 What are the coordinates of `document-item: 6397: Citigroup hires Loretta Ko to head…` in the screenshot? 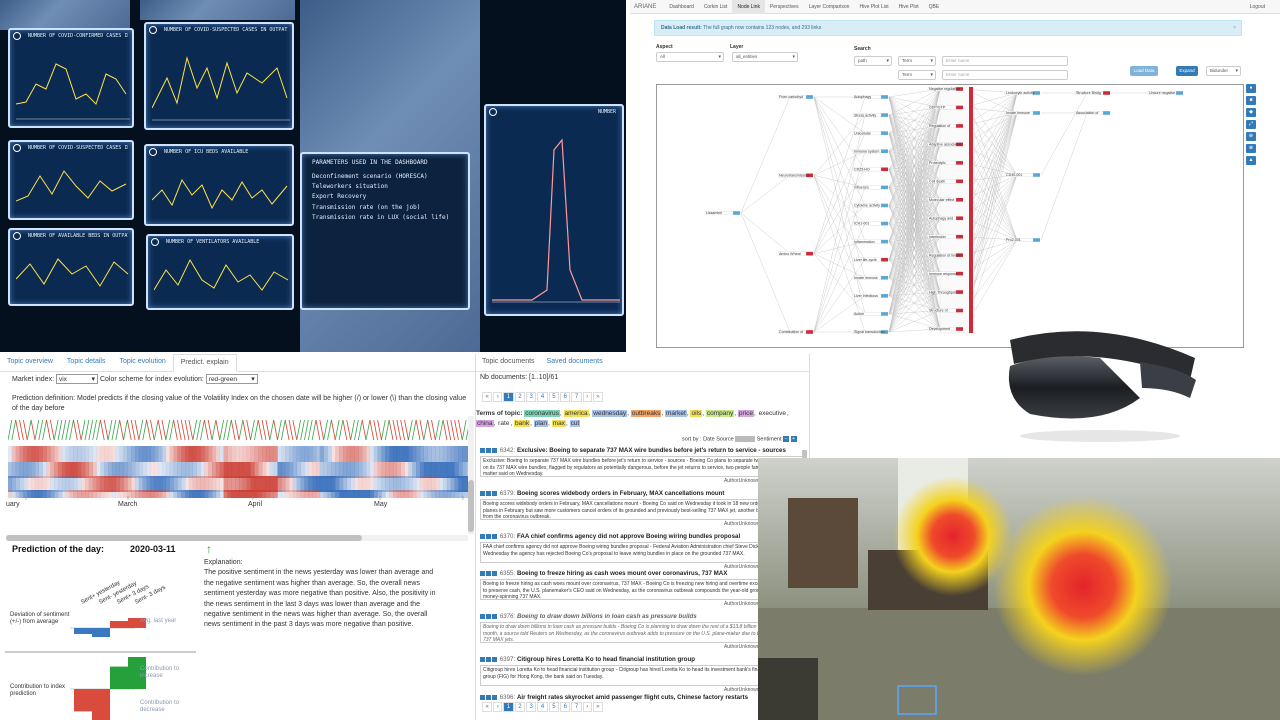 It's located at (642, 674).